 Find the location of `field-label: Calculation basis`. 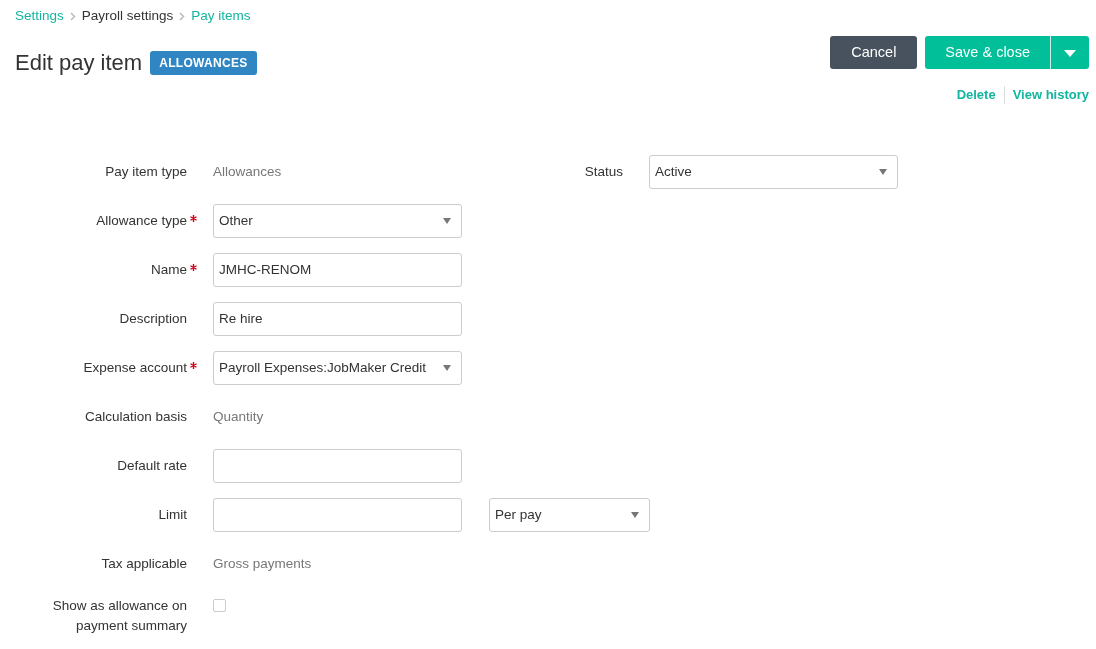

field-label: Calculation basis is located at coordinates (135, 416).